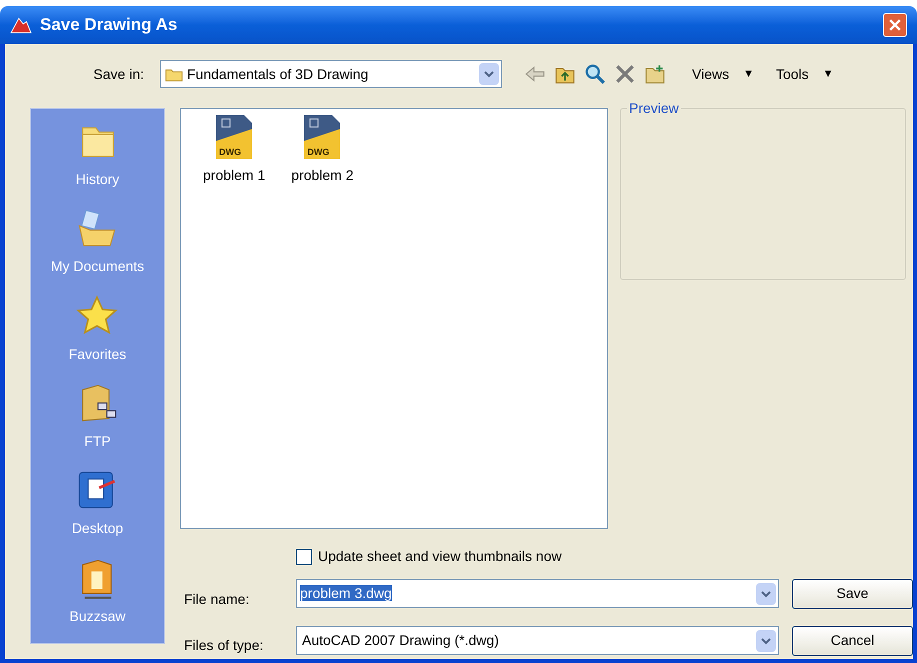 The height and width of the screenshot is (663, 917). What do you see at coordinates (109, 25) in the screenshot?
I see `window-title: Save Drawing As` at bounding box center [109, 25].